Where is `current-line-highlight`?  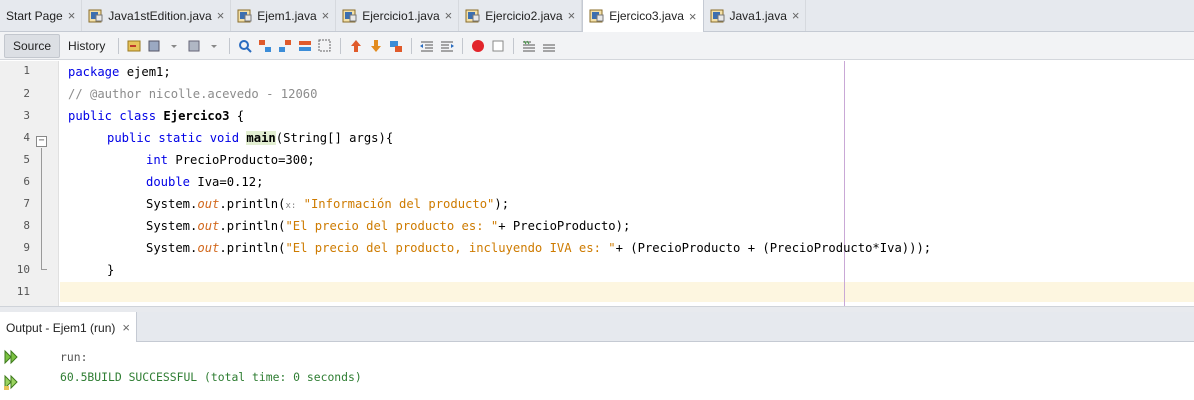
current-line-highlight is located at coordinates (627, 292).